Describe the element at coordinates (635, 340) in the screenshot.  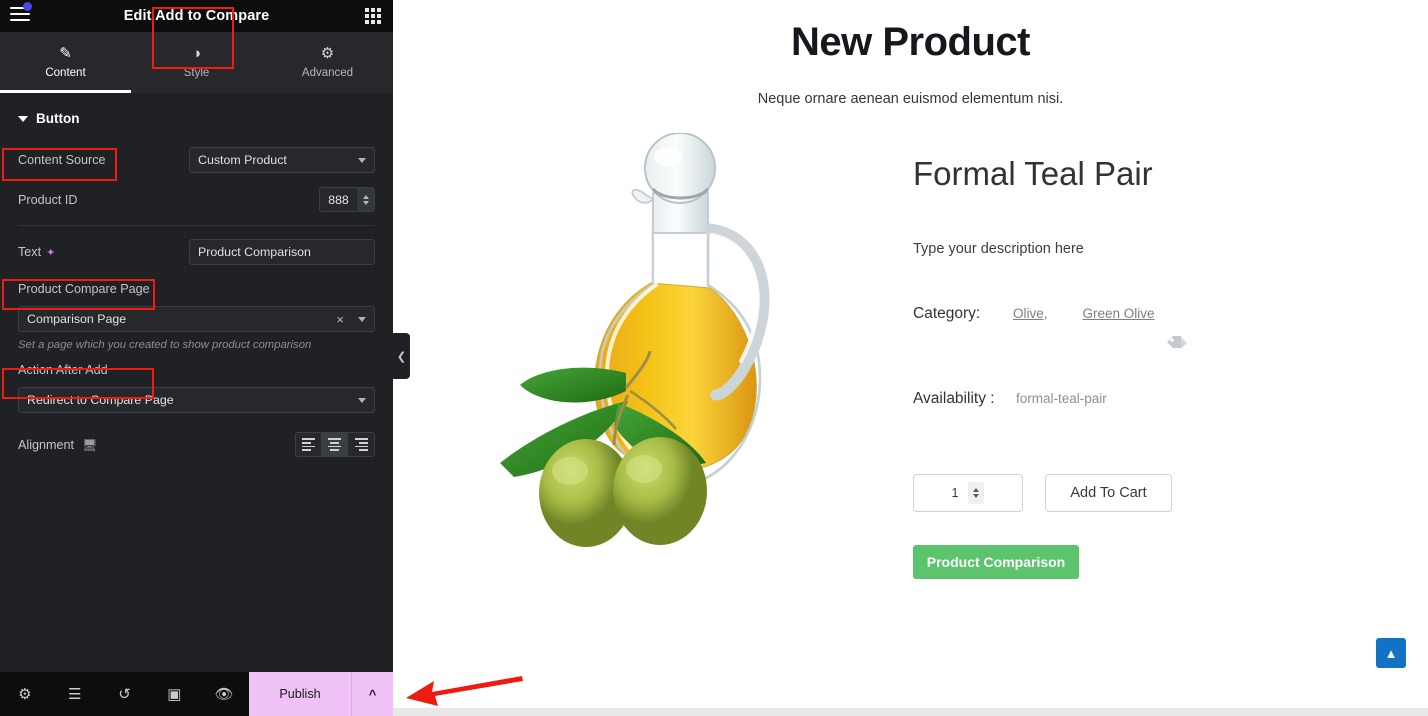
I see `olive-oil-bottle-icon` at that location.